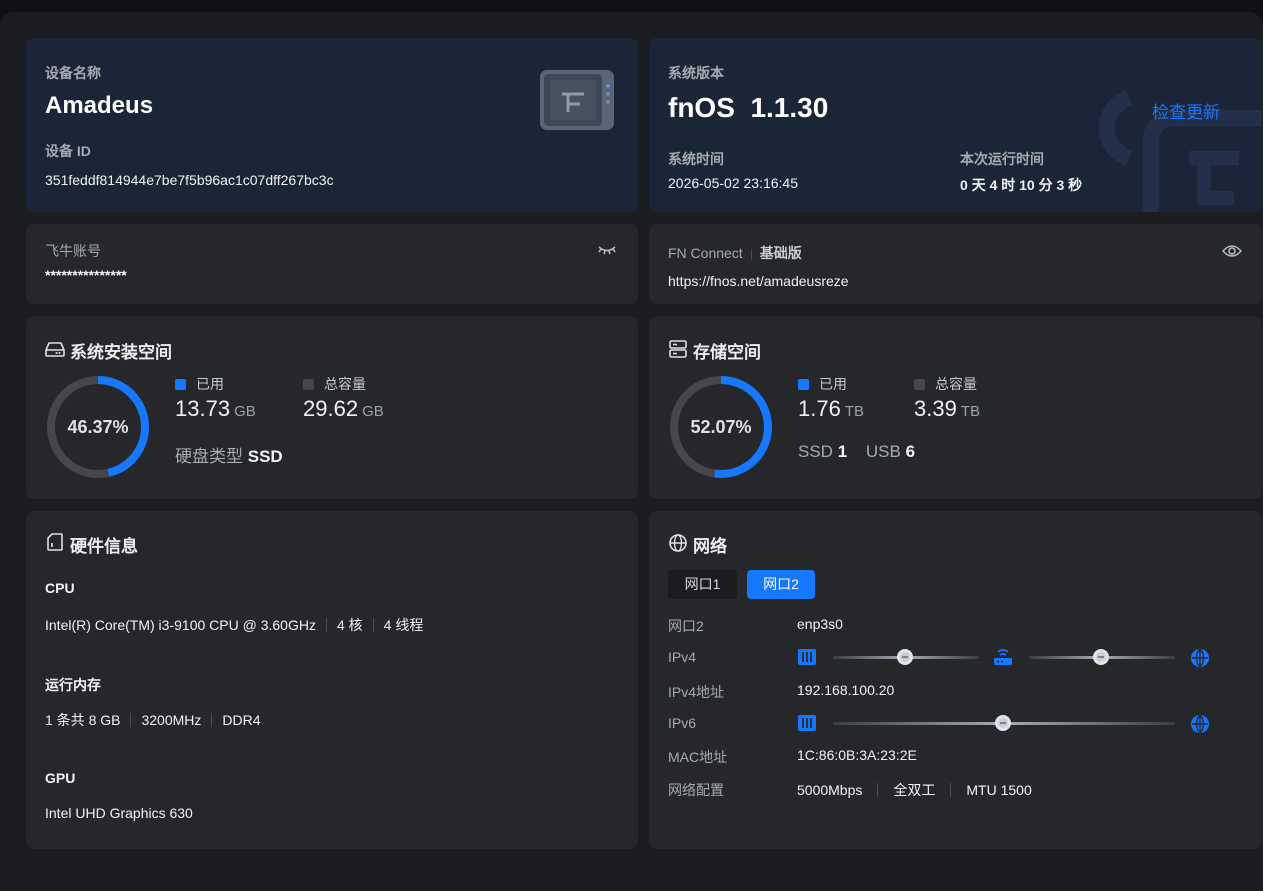 This screenshot has width=1263, height=891. I want to click on usb-count: 6, so click(910, 451).